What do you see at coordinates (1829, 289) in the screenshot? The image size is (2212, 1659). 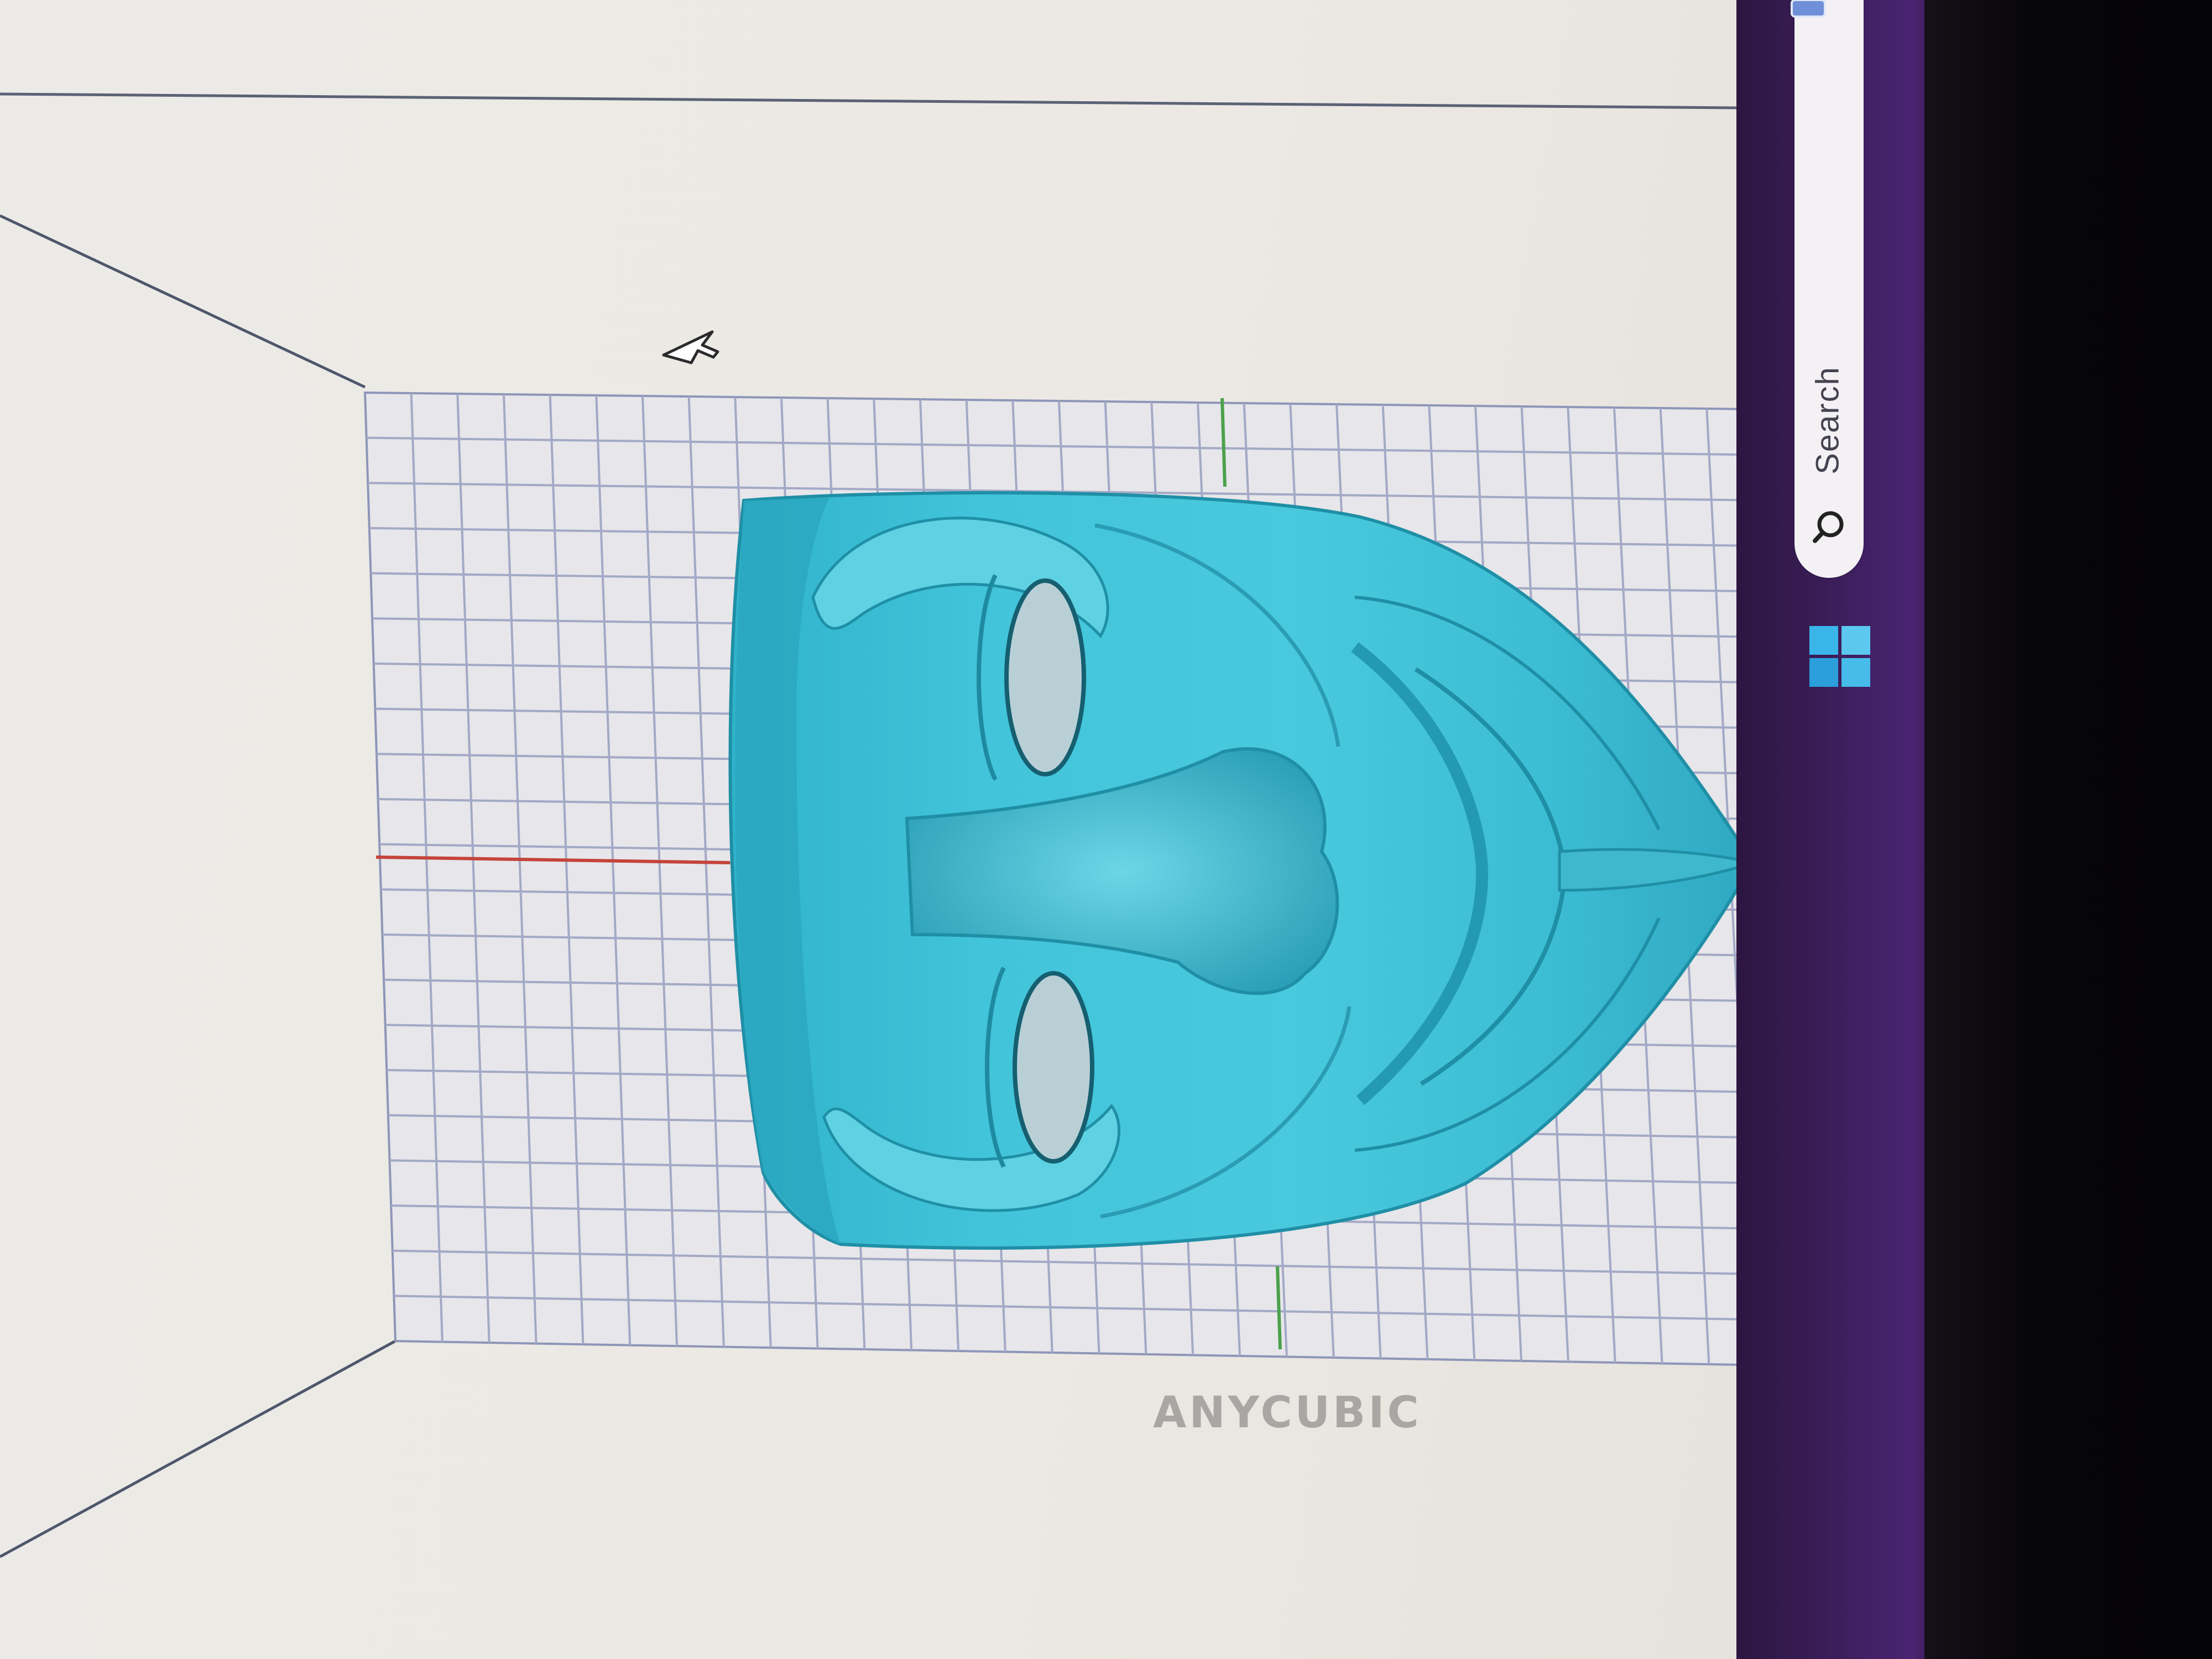 I see `search-input` at bounding box center [1829, 289].